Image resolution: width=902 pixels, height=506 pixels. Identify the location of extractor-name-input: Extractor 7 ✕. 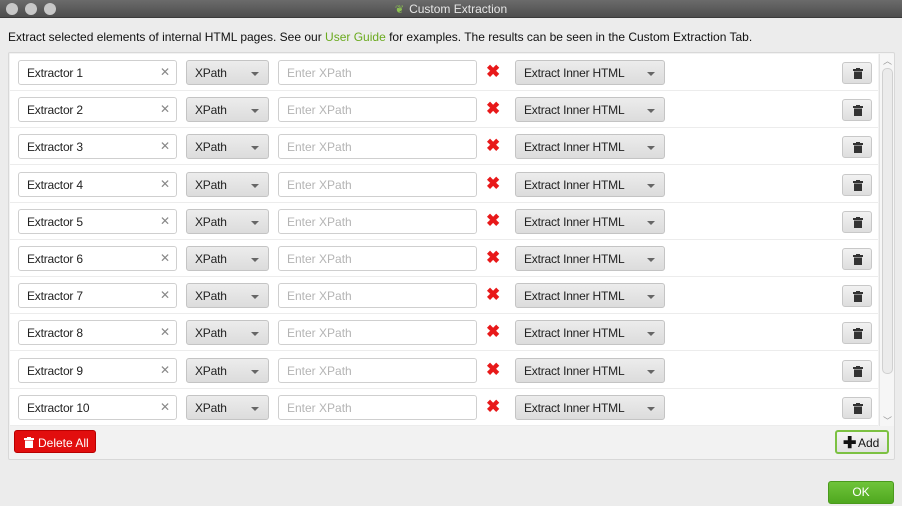
(97, 296).